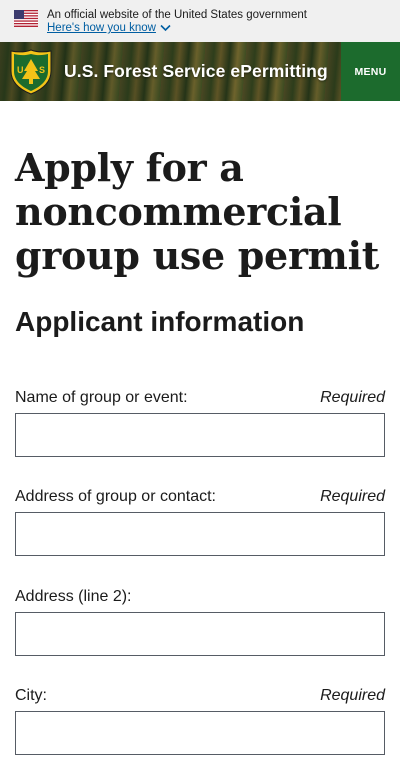 The height and width of the screenshot is (782, 400). What do you see at coordinates (160, 321) in the screenshot?
I see `section-title: Applicant information` at bounding box center [160, 321].